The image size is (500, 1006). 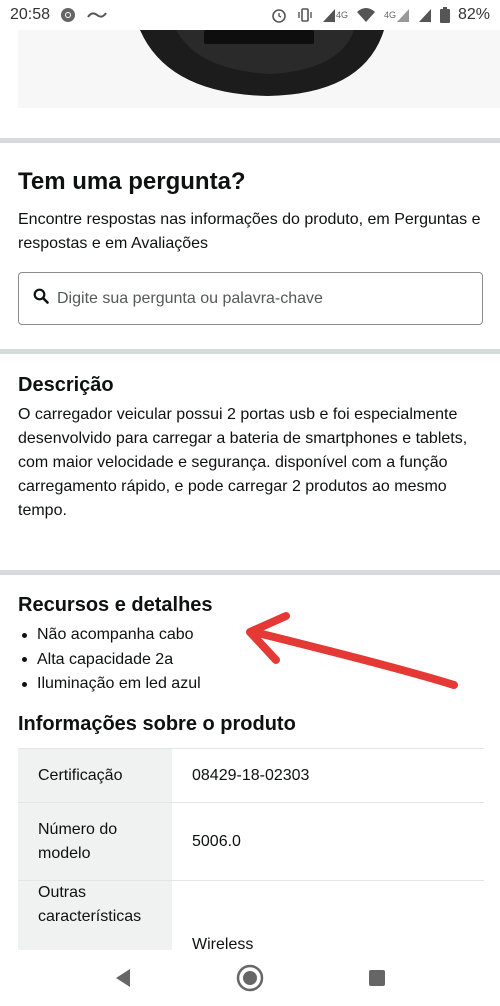 I want to click on question-search-box, so click(x=250, y=298).